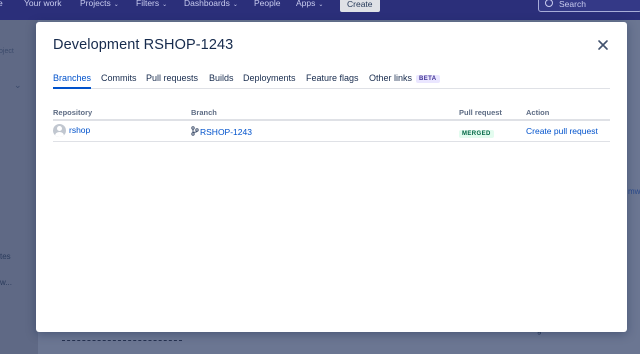 The image size is (640, 354). I want to click on repository-avatar, so click(59, 130).